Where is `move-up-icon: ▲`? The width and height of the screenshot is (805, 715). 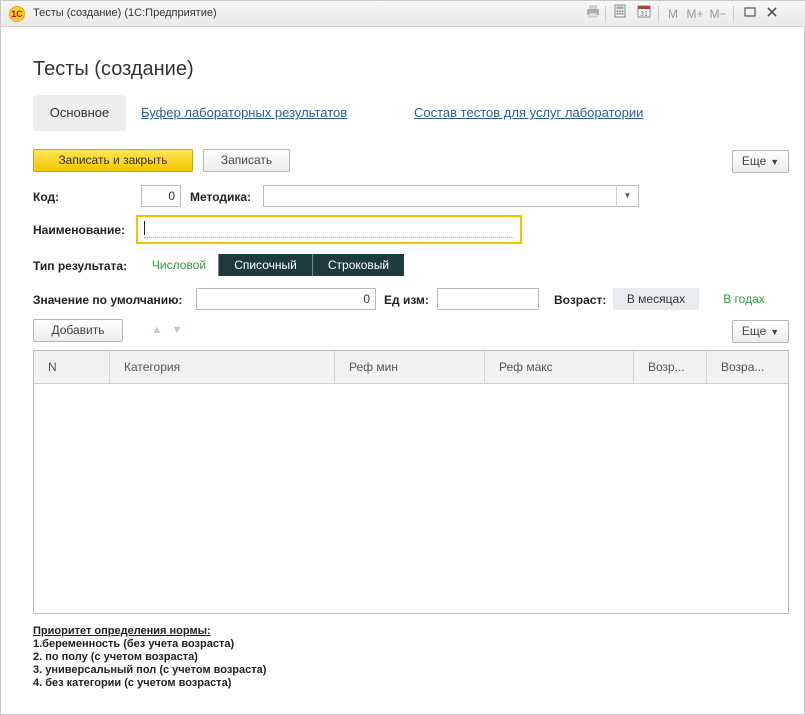 move-up-icon: ▲ is located at coordinates (157, 330).